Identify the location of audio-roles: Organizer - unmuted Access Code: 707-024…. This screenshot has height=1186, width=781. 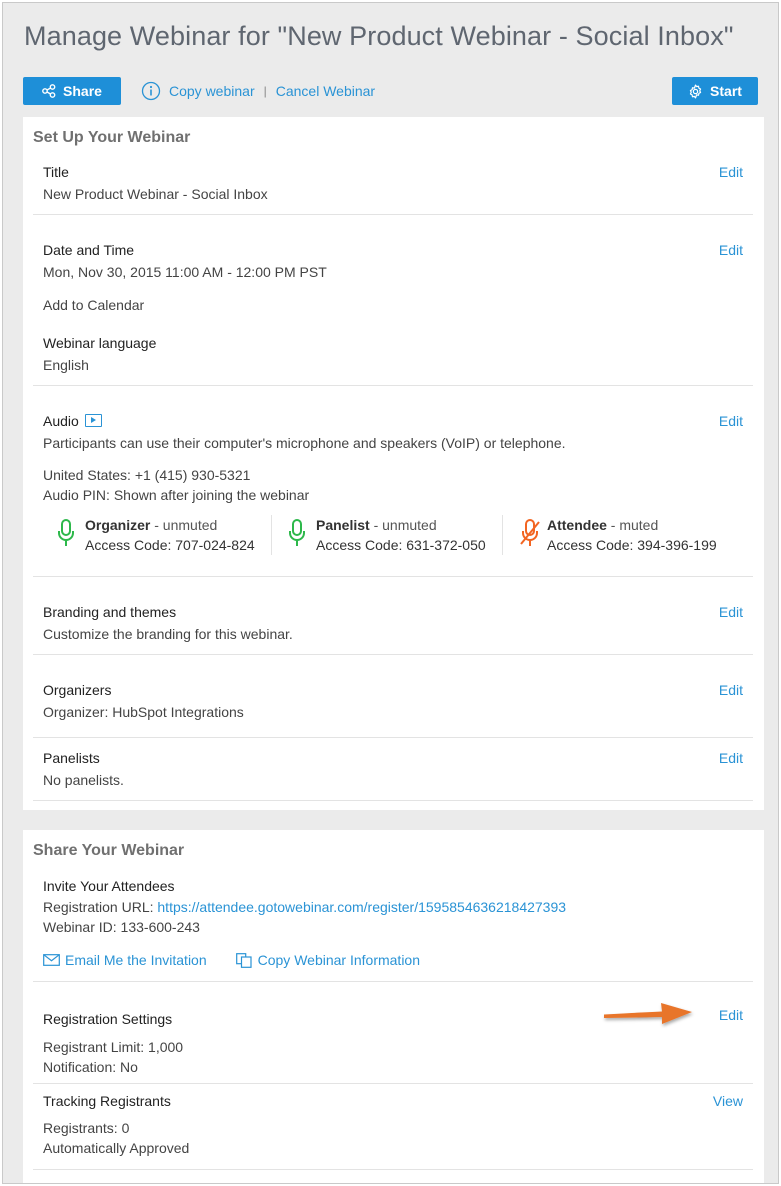
(407, 537).